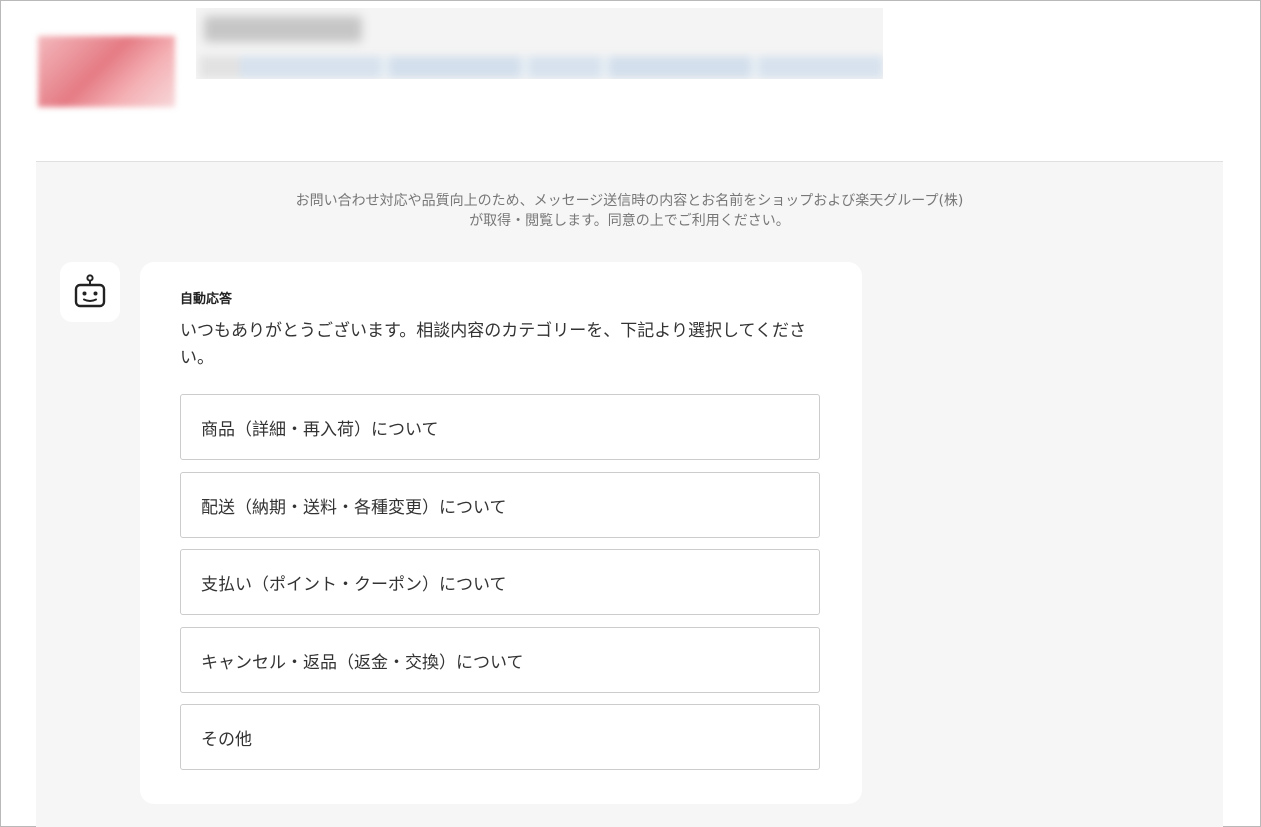 The image size is (1261, 827). I want to click on option-payment: 支払い（ポイント・クーポン）について, so click(500, 582).